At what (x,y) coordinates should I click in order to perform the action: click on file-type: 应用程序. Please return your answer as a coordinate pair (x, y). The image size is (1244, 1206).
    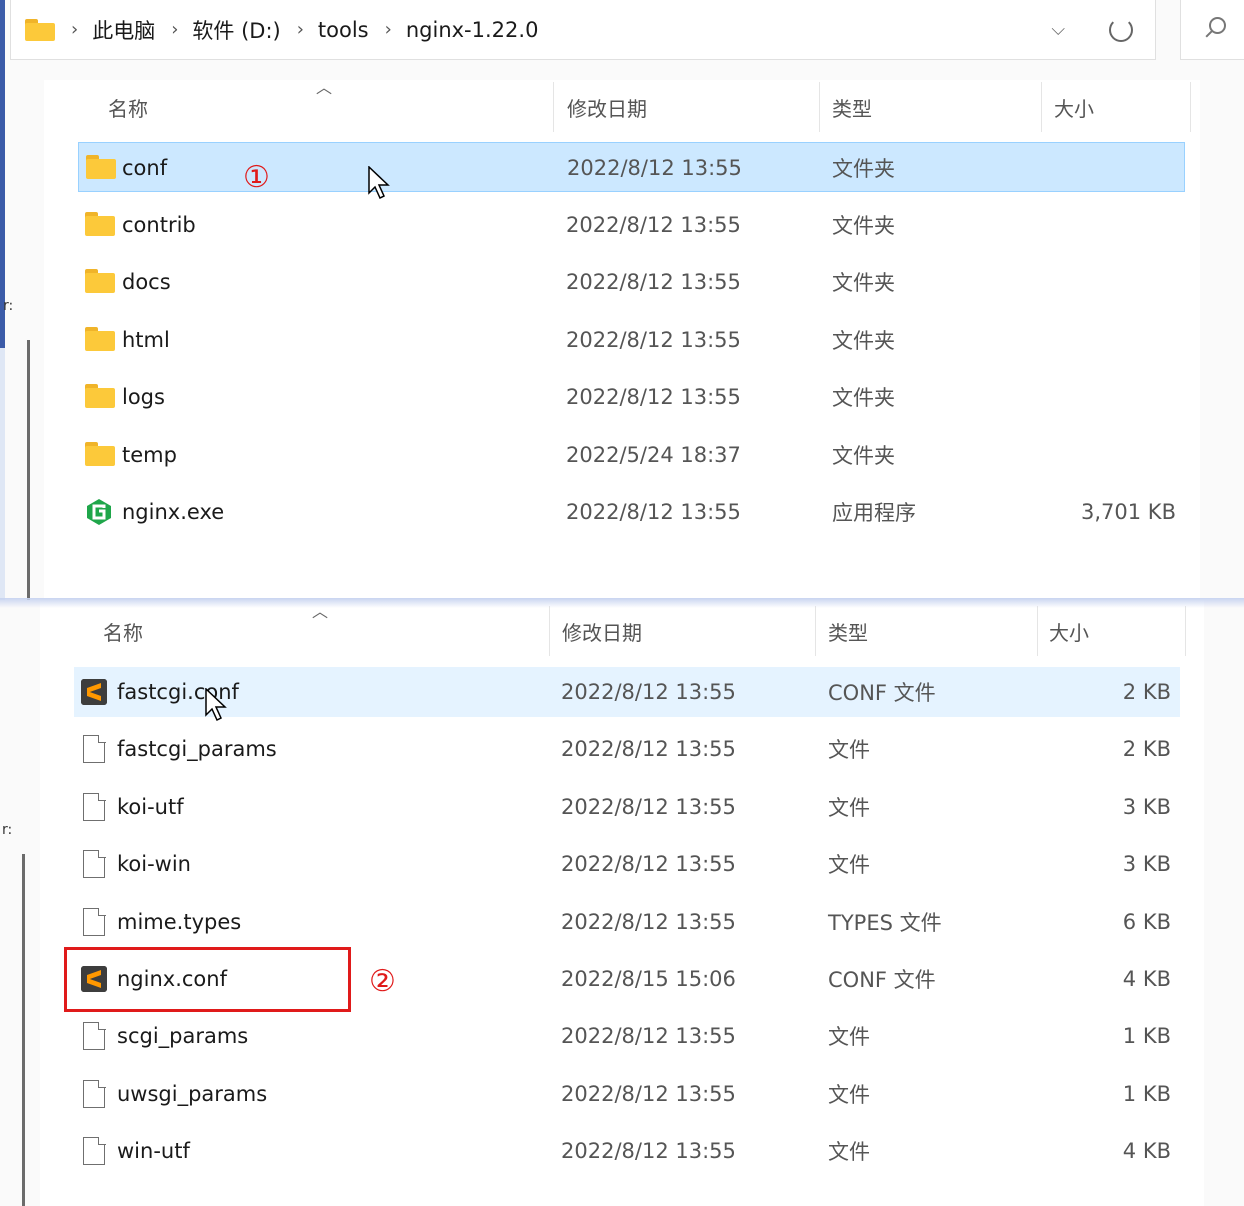
    Looking at the image, I should click on (874, 513).